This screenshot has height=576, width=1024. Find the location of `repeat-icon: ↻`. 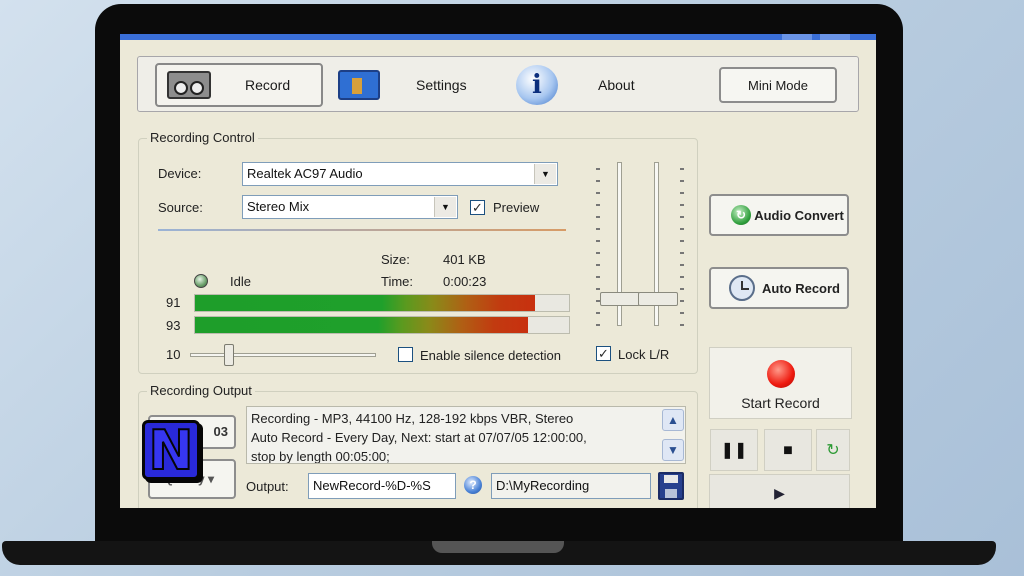

repeat-icon: ↻ is located at coordinates (833, 450).